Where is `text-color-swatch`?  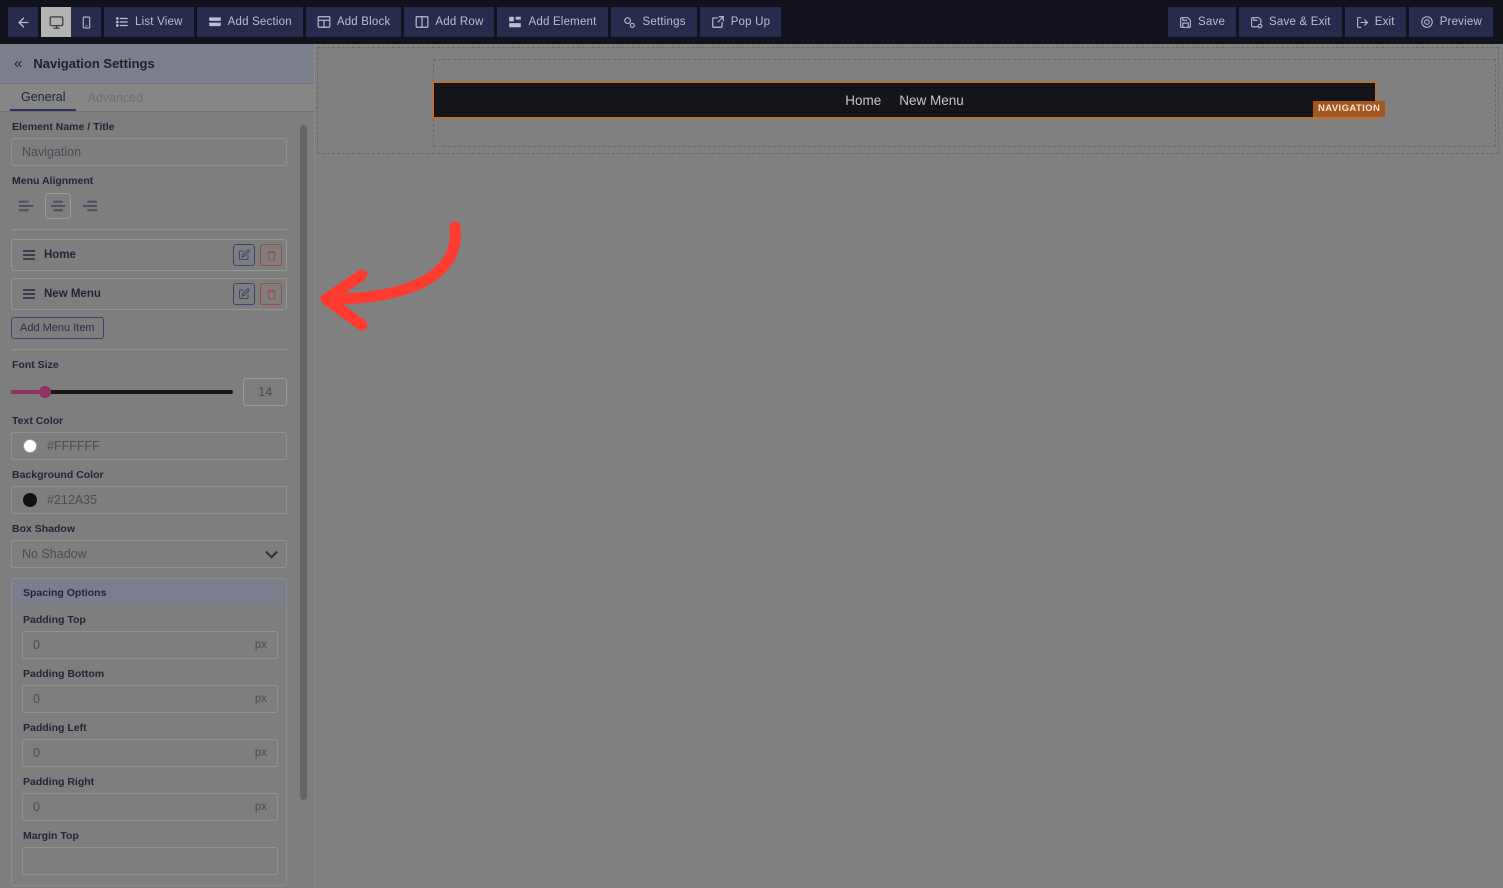
text-color-swatch is located at coordinates (30, 446).